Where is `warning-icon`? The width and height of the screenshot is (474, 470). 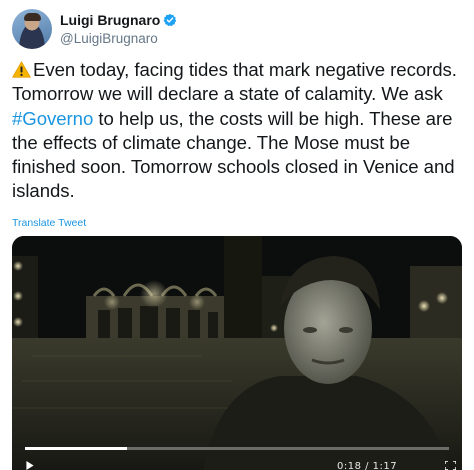
warning-icon is located at coordinates (21, 69).